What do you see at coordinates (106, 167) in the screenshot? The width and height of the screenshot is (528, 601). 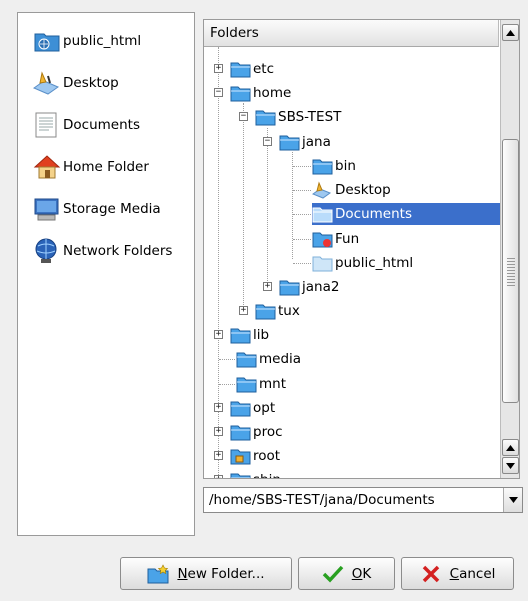 I see `sidebar-item-label: Home Folder` at bounding box center [106, 167].